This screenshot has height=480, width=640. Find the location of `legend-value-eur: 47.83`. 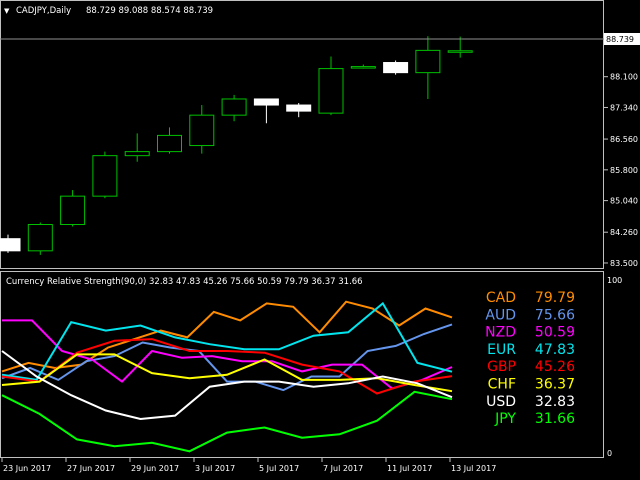

legend-value-eur: 47.83 is located at coordinates (555, 350).